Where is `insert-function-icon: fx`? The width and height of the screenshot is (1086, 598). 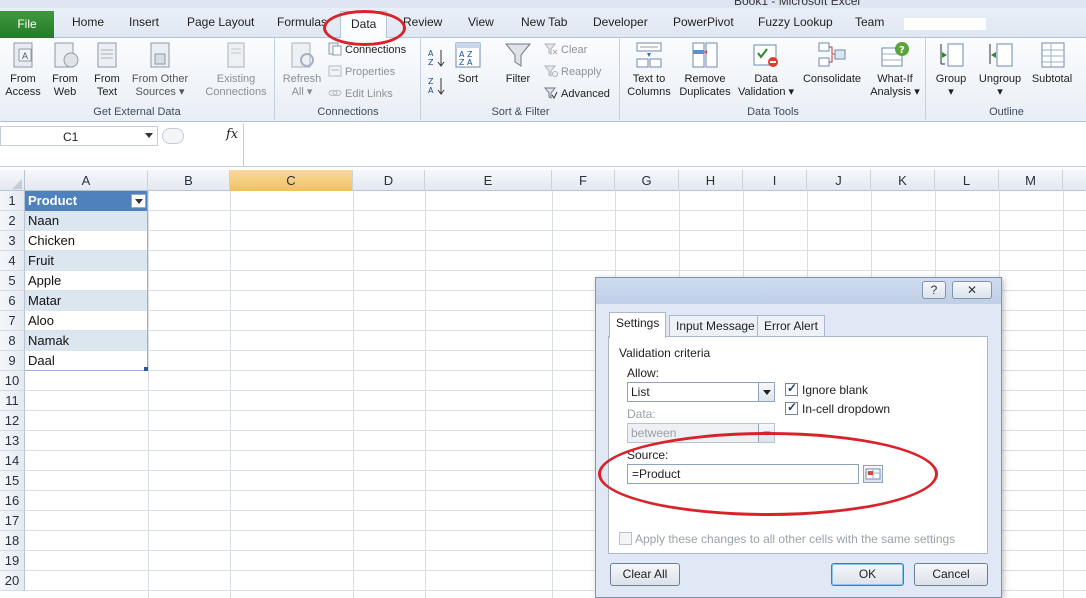
insert-function-icon: fx is located at coordinates (232, 134).